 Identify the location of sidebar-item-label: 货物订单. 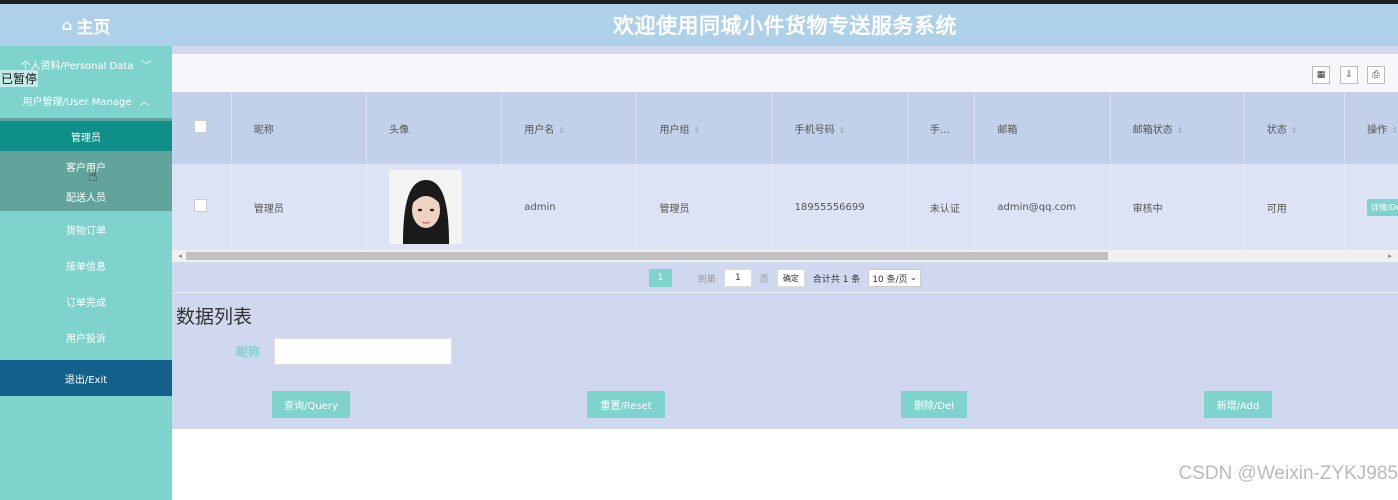
(86, 231).